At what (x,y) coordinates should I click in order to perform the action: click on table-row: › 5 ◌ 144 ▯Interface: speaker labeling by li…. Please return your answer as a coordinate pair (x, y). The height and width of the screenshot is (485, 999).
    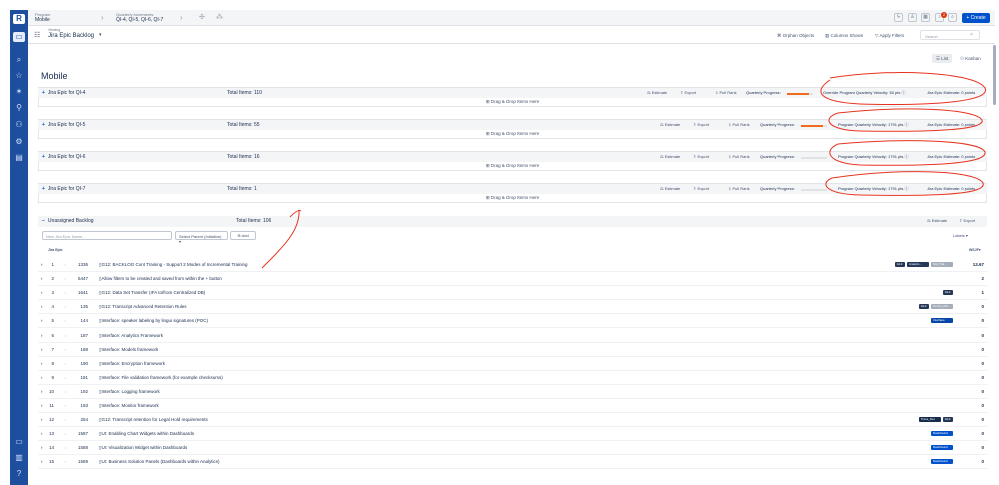
    Looking at the image, I should click on (512, 321).